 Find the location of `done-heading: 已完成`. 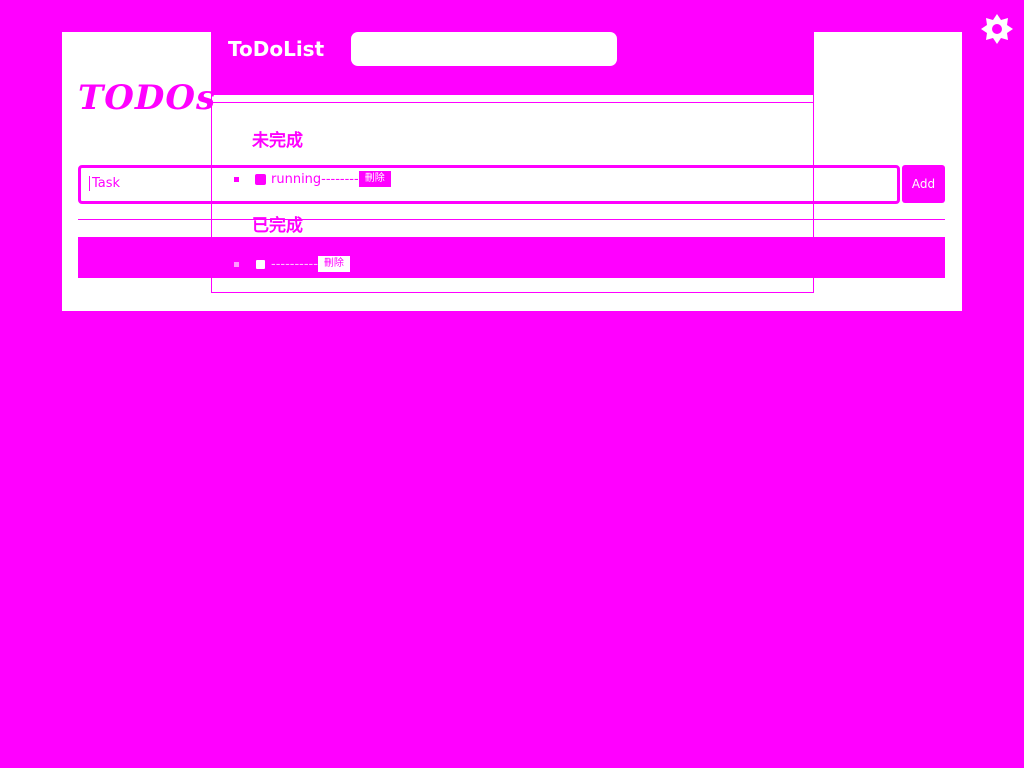

done-heading: 已完成 is located at coordinates (277, 226).